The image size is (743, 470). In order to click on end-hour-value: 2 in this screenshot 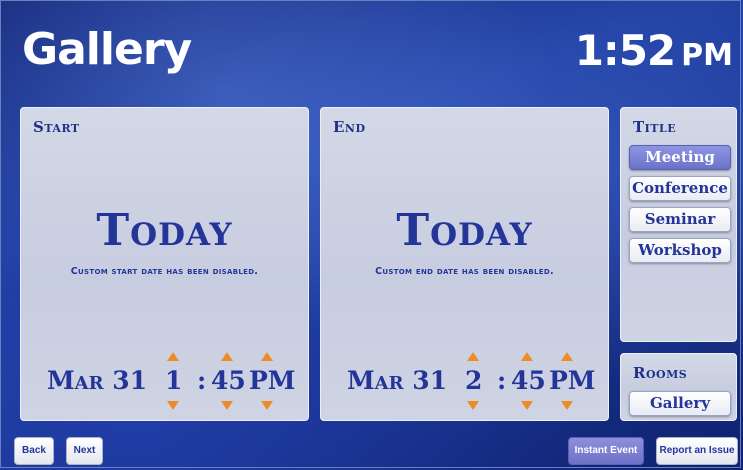, I will do `click(474, 380)`.